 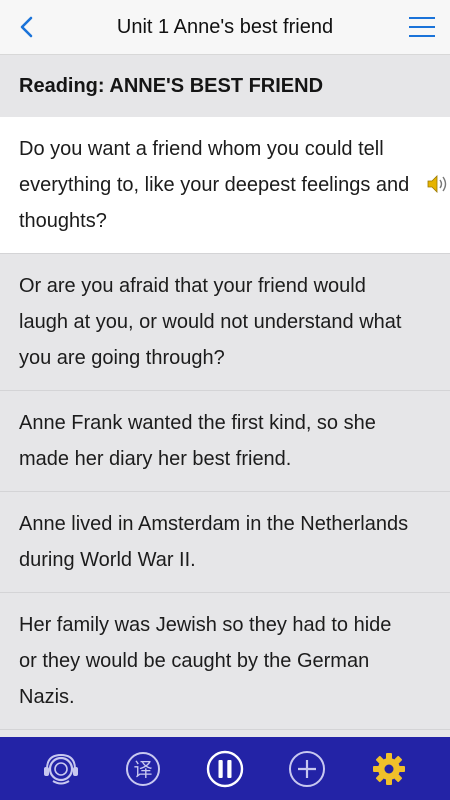 What do you see at coordinates (27, 27) in the screenshot?
I see `back-chevron-icon` at bounding box center [27, 27].